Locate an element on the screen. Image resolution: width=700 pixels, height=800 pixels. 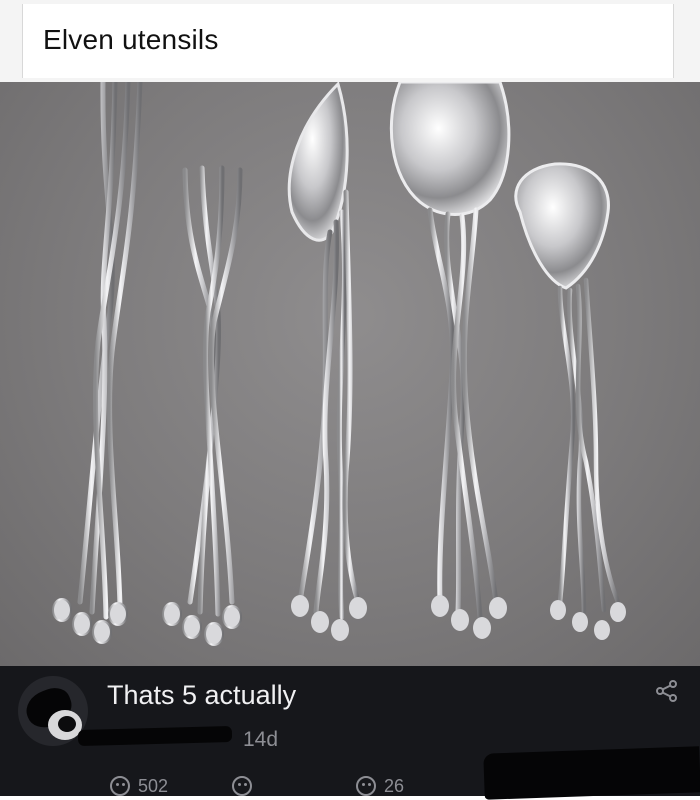
redacted-username is located at coordinates (155, 736).